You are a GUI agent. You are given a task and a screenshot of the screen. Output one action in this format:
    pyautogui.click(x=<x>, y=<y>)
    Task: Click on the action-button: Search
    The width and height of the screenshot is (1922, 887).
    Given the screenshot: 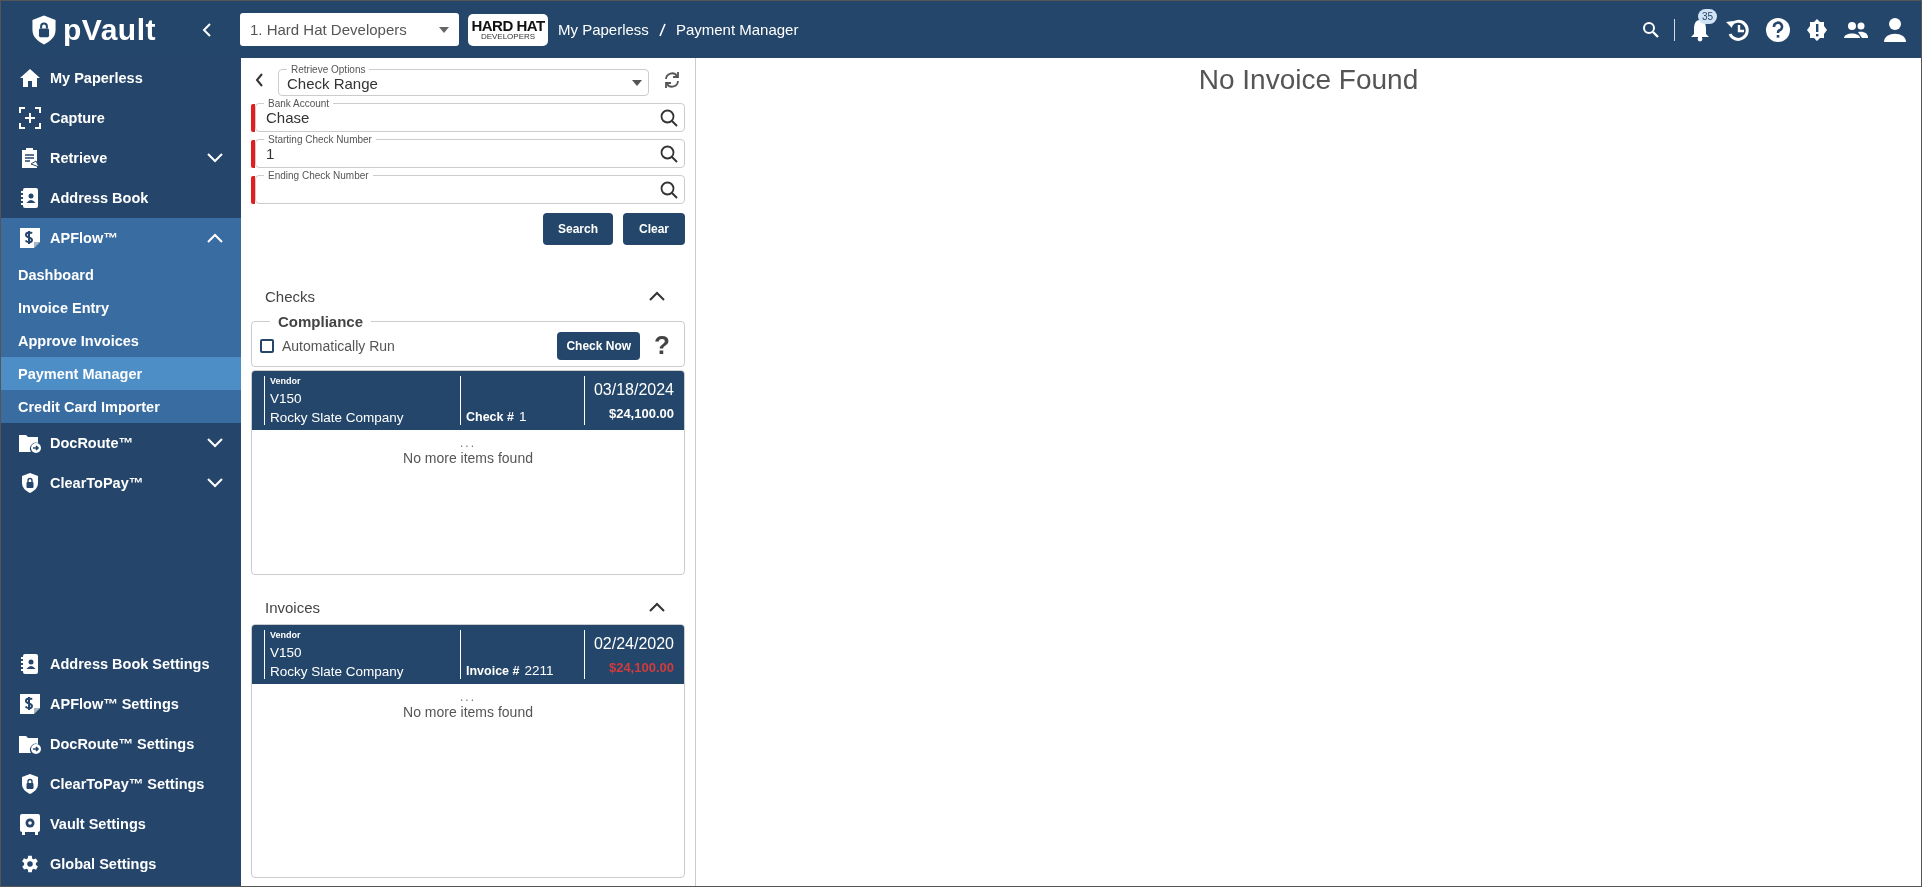 What is the action you would take?
    pyautogui.click(x=577, y=229)
    